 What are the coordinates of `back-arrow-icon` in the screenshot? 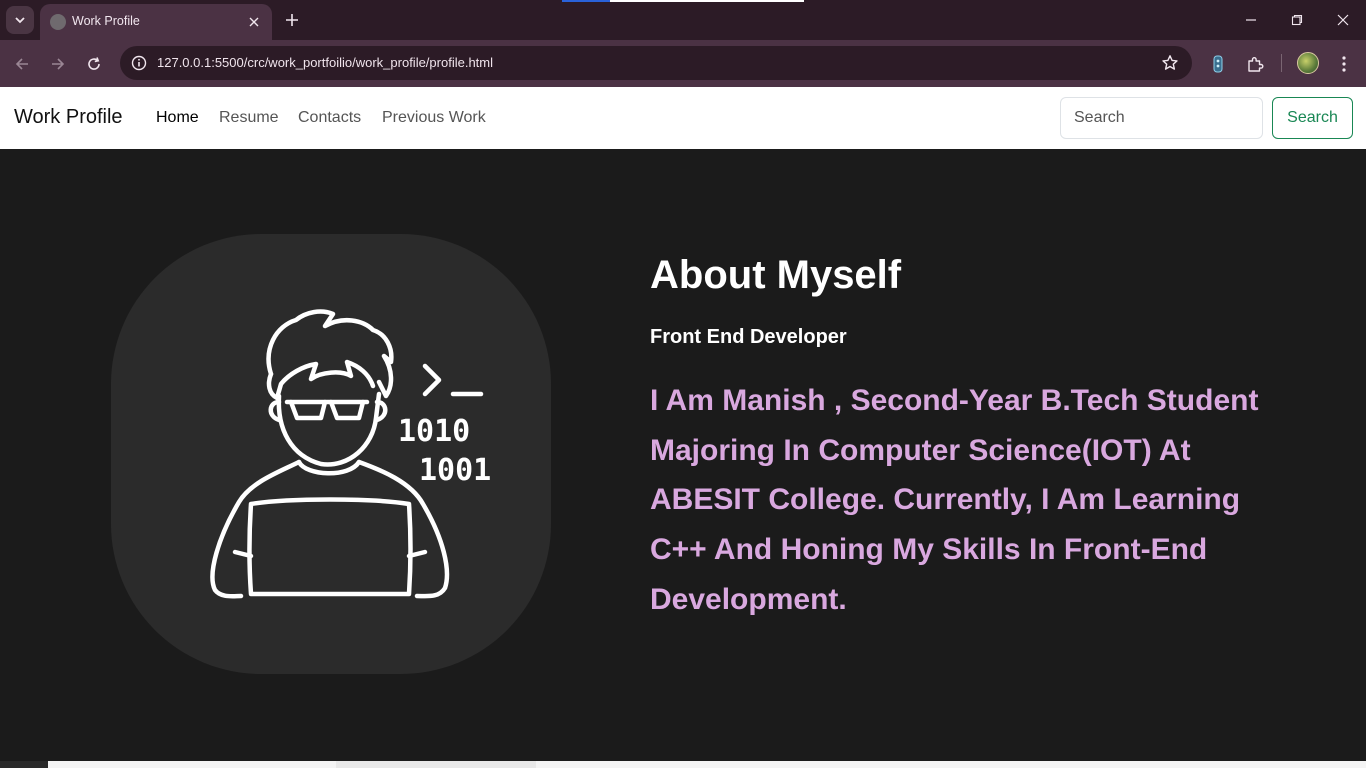 It's located at (22, 64).